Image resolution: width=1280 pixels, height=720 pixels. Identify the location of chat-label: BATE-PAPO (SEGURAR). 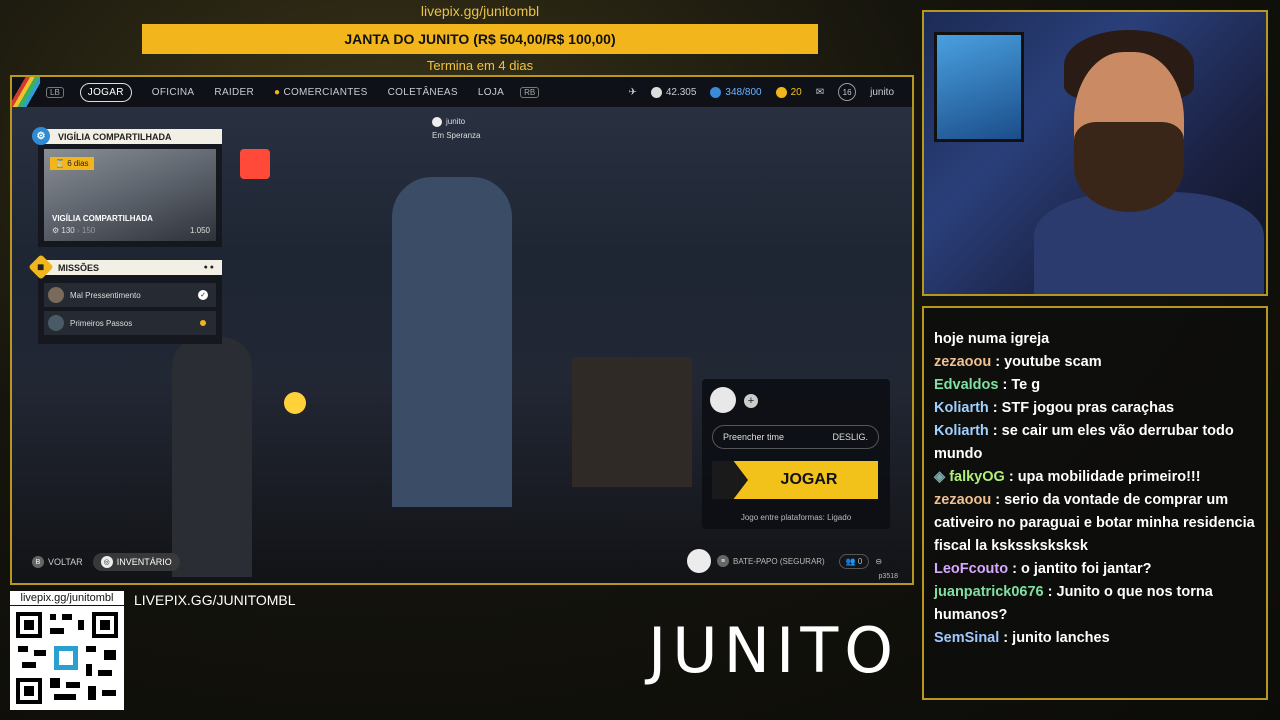
(779, 561).